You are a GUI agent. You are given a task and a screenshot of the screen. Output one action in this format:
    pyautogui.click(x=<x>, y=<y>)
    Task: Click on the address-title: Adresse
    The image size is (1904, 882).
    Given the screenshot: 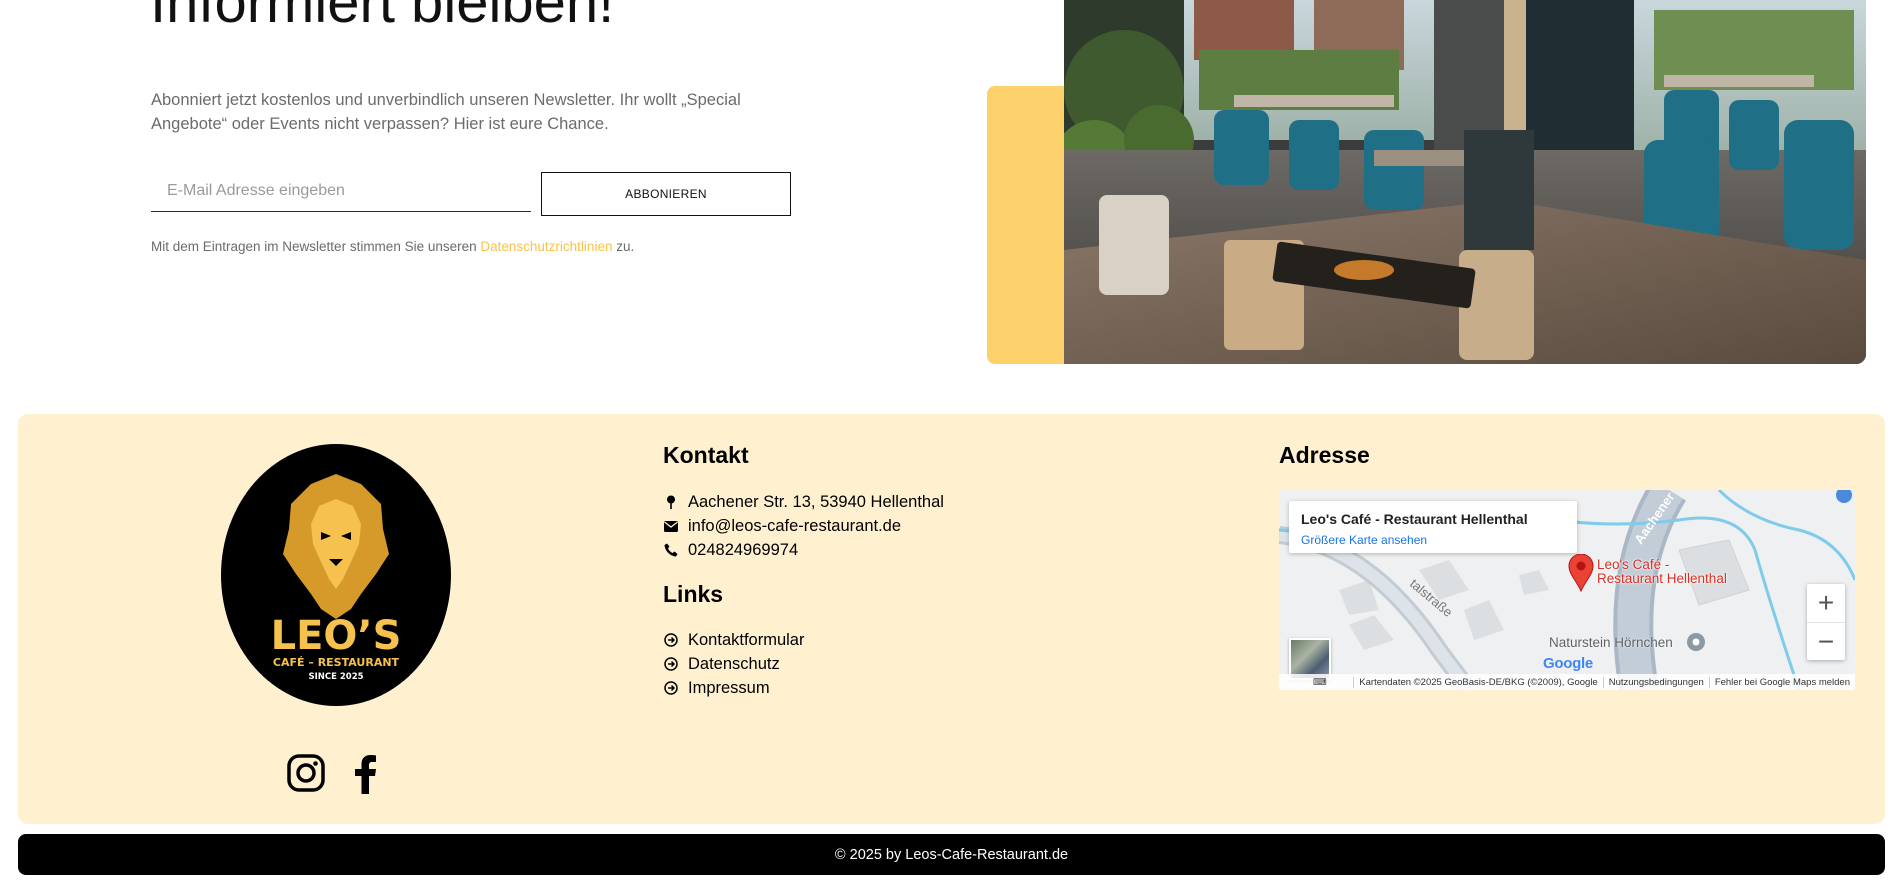 What is the action you would take?
    pyautogui.click(x=1324, y=455)
    